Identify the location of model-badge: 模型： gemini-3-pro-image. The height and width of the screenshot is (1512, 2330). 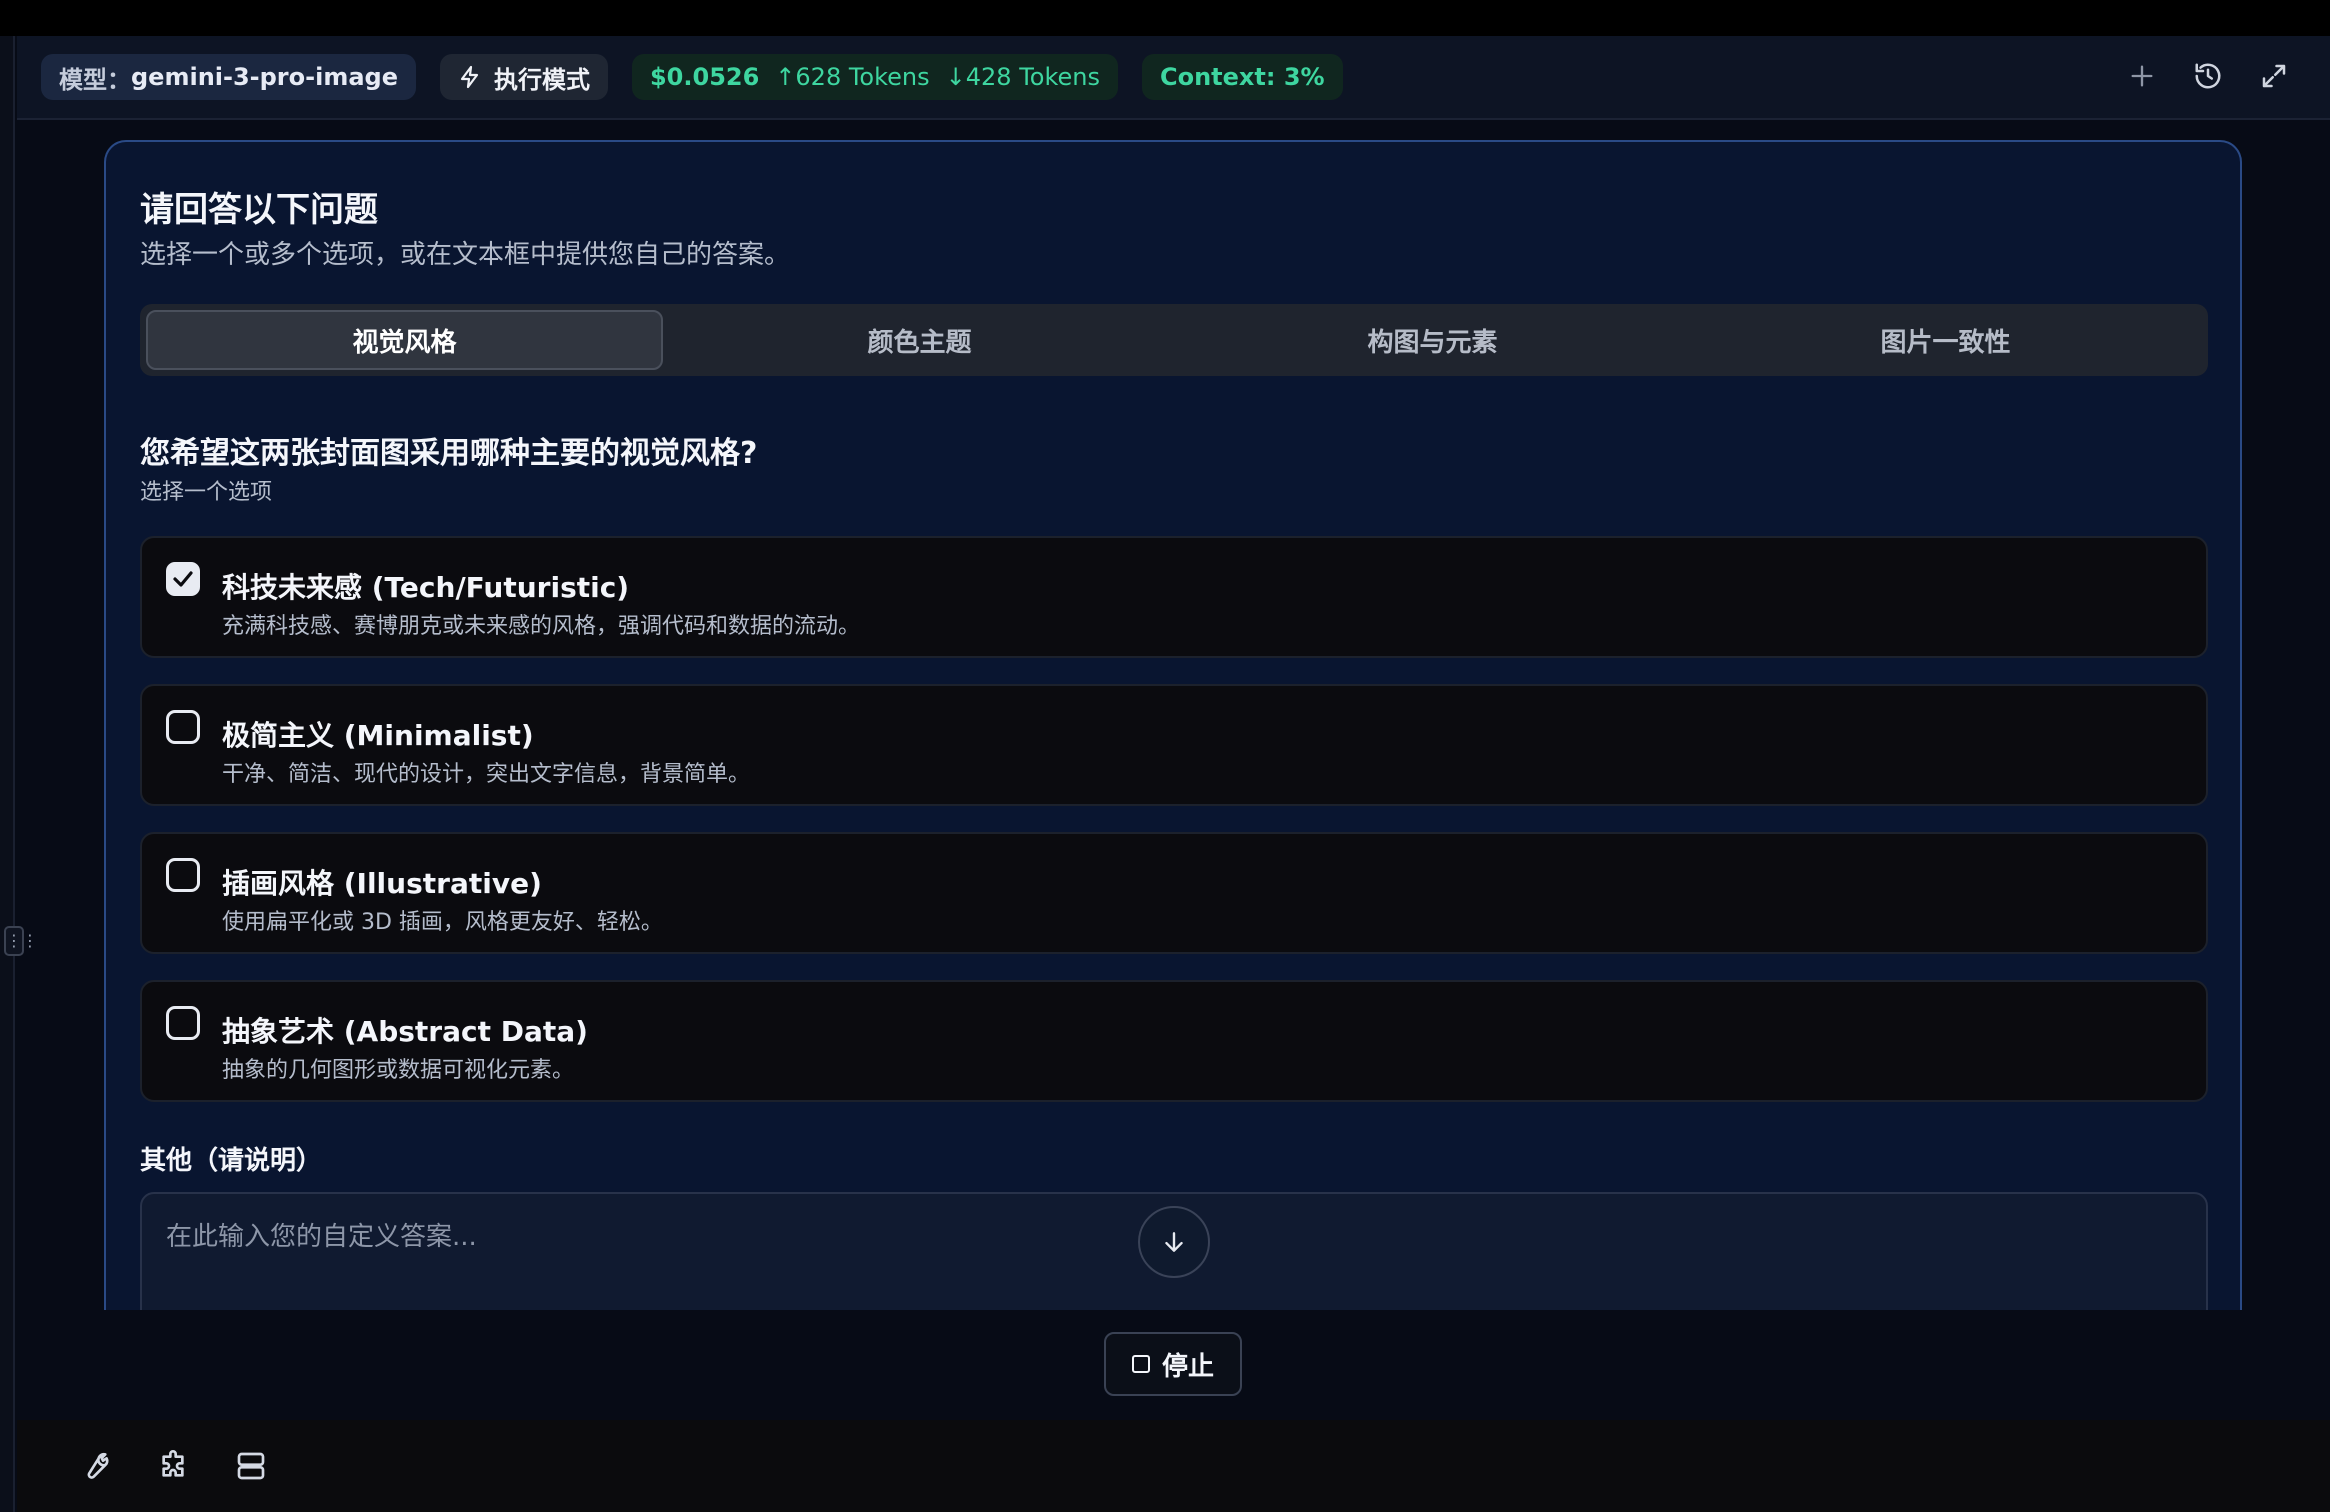
(228, 77).